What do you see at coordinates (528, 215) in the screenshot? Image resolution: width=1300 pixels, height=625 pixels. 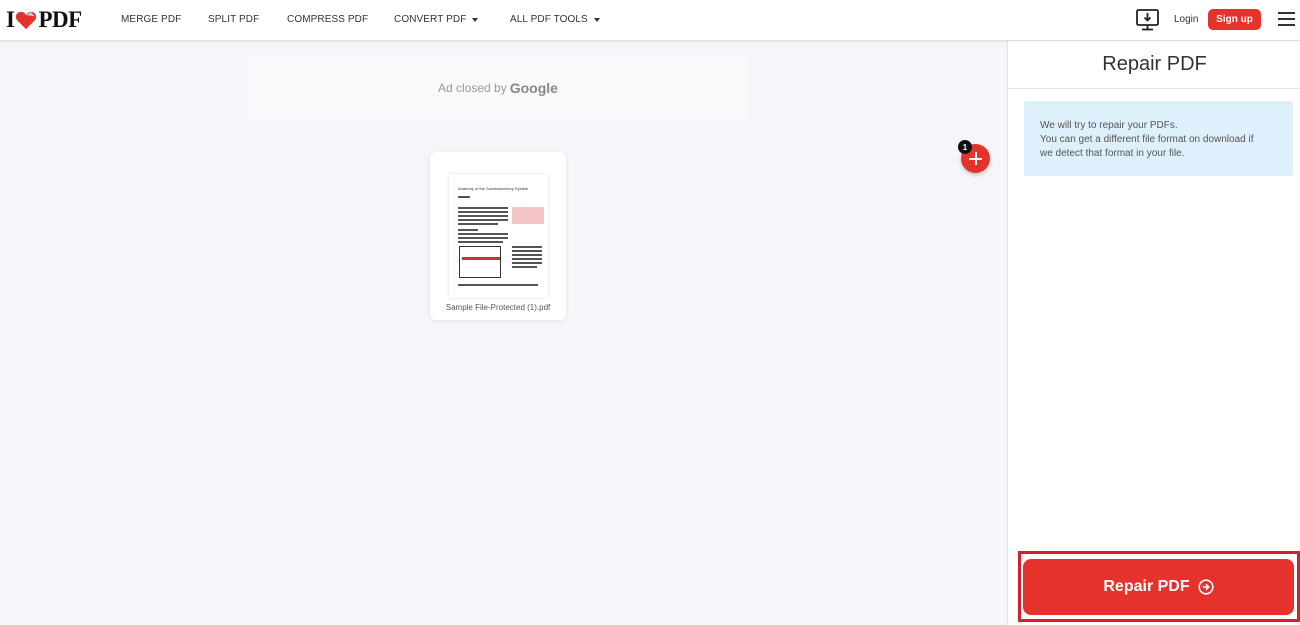 I see `highlight-box` at bounding box center [528, 215].